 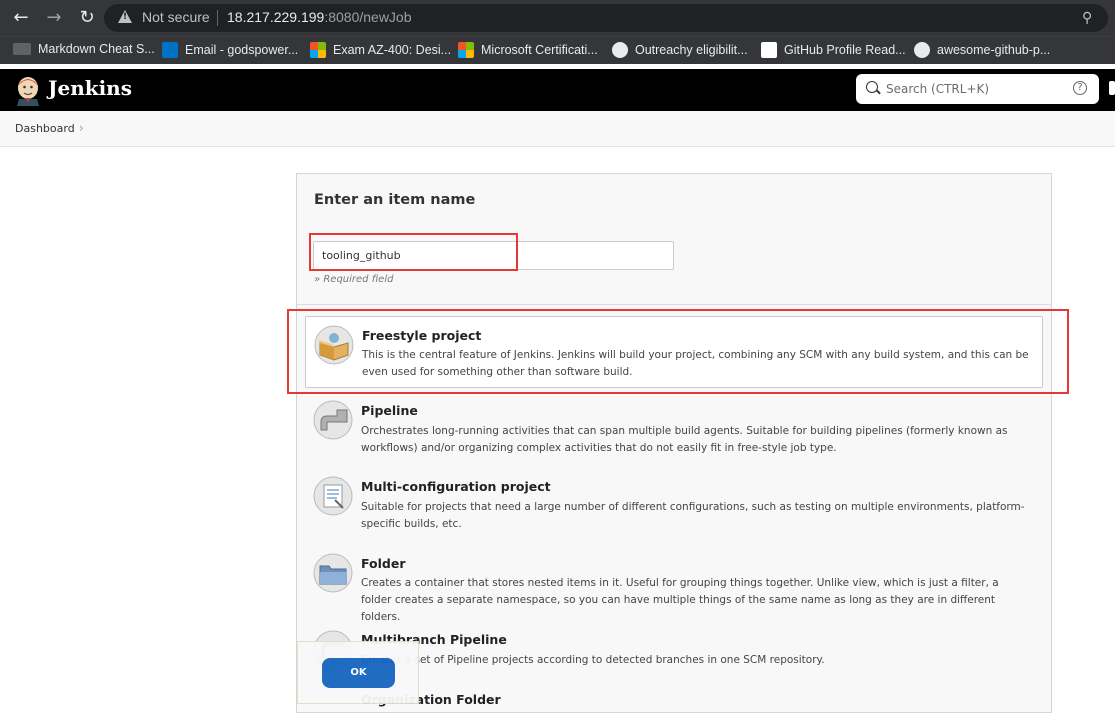 I want to click on page-title: Enter an item name, so click(x=395, y=200).